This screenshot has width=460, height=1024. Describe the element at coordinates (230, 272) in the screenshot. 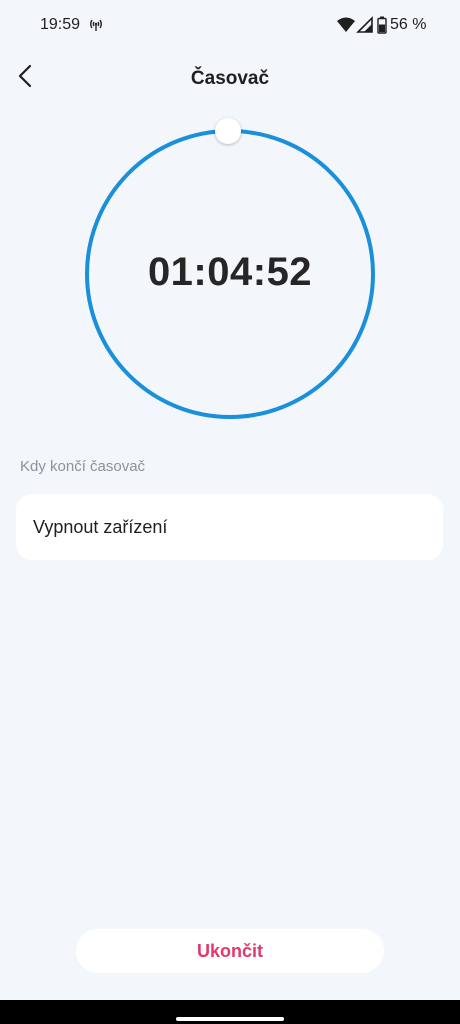

I see `timer-countdown: 01:04:52` at that location.